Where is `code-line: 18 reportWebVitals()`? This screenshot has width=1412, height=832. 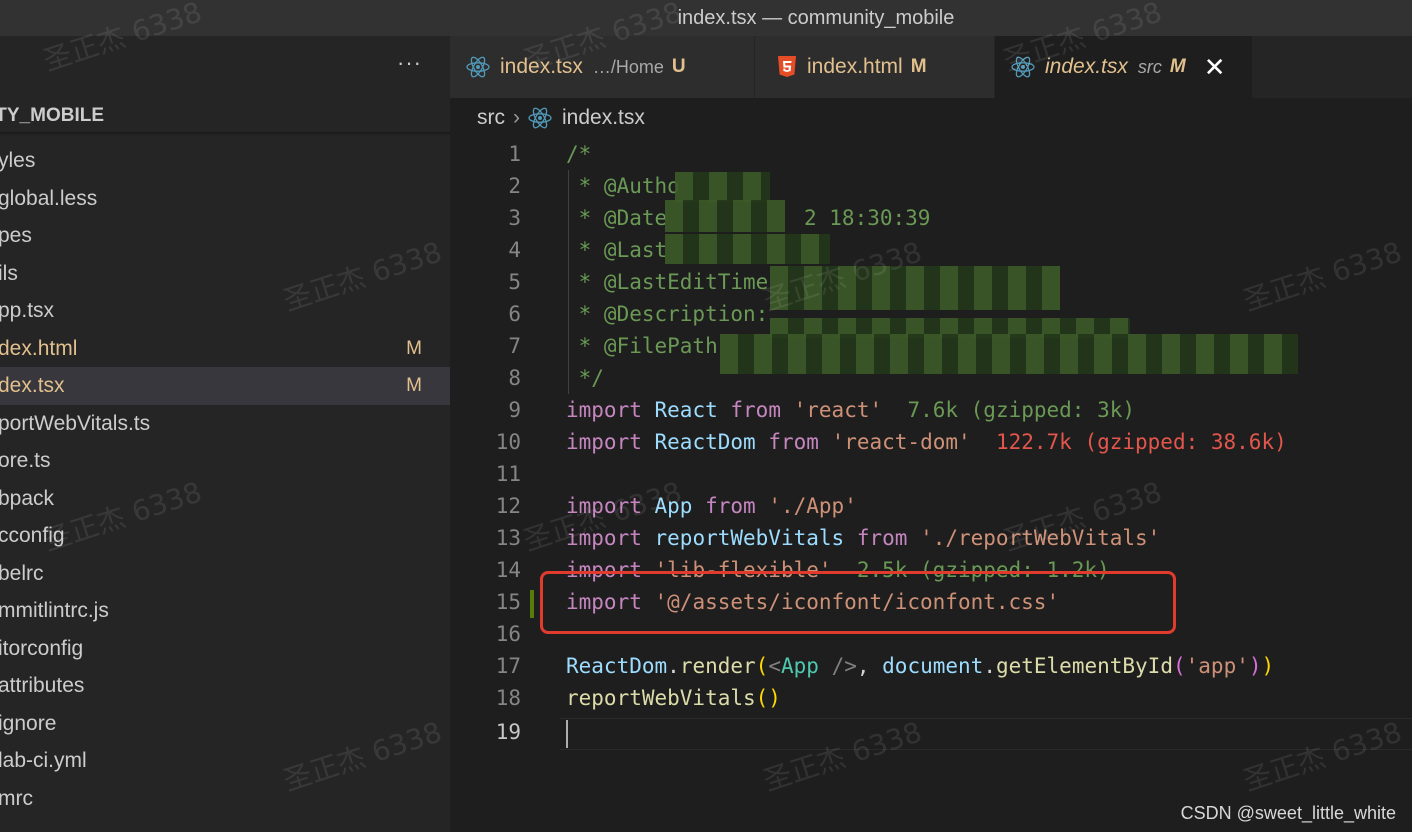 code-line: 18 reportWebVitals() is located at coordinates (638, 698).